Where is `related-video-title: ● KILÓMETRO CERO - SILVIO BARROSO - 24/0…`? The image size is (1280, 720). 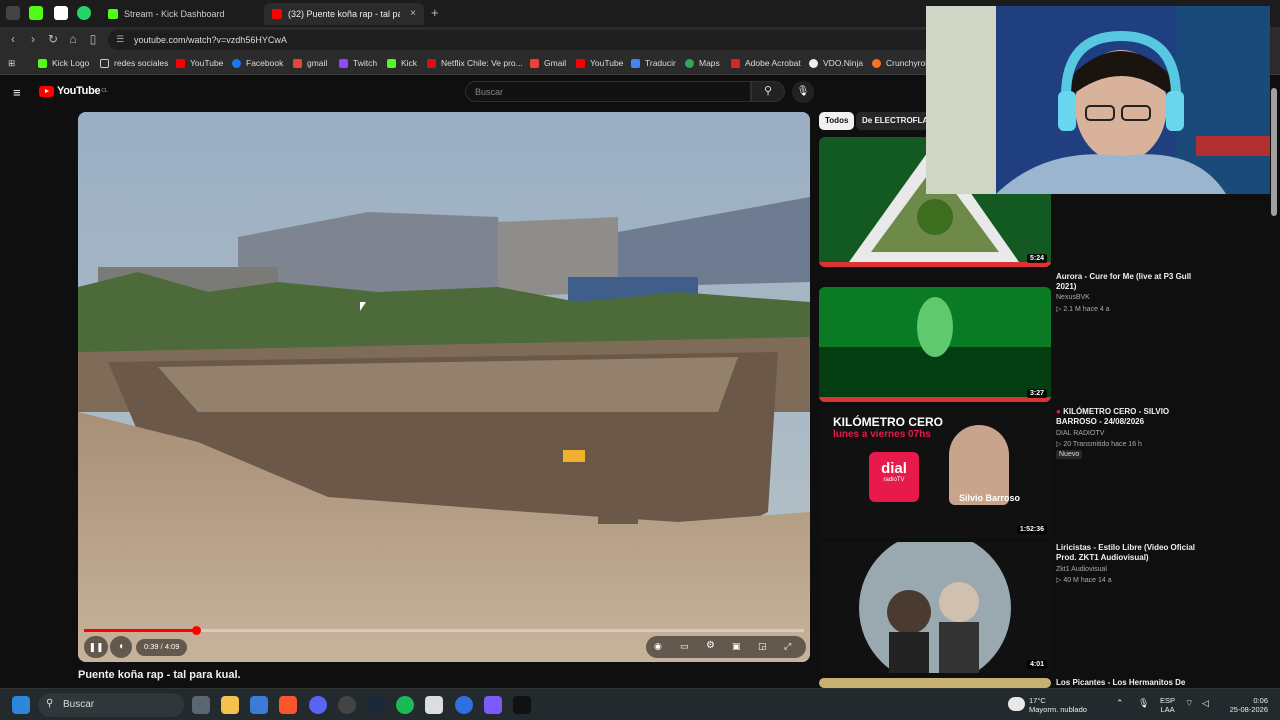
related-video-title: ● KILÓMETRO CERO - SILVIO BARROSO - 24/0… is located at coordinates (1131, 417).